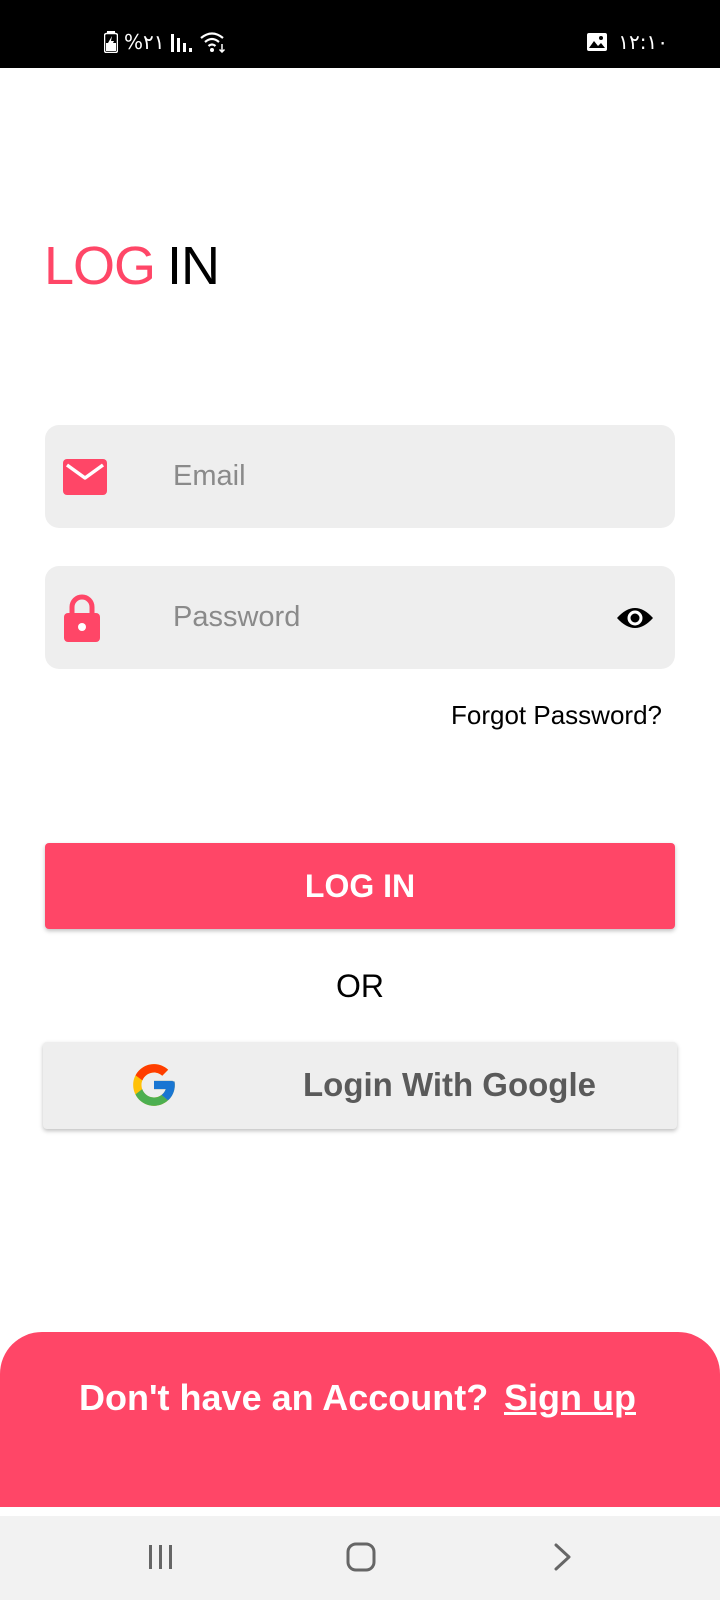 The image size is (720, 1600). I want to click on login-button: LOG IN, so click(360, 886).